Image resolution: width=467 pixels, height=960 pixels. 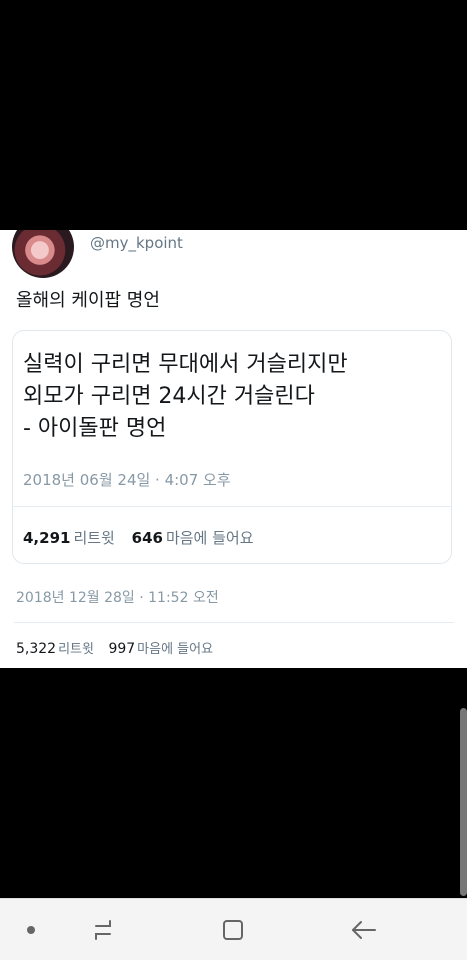 I want to click on tweet-timestamp: 2018년 12월 28일 · 11:52 오전, so click(x=117, y=598).